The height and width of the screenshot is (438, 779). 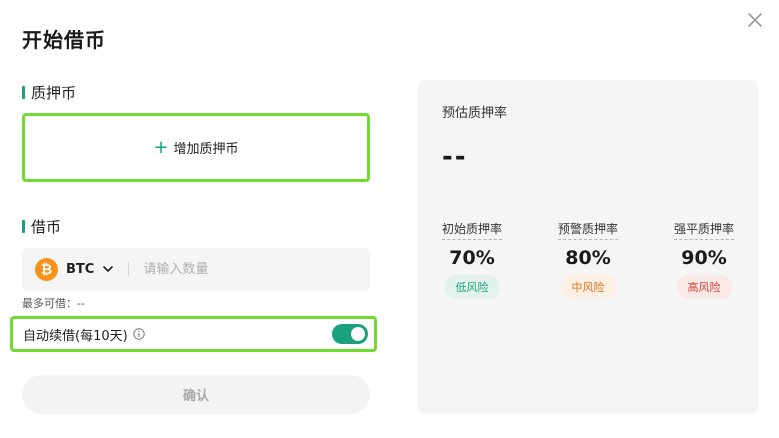 What do you see at coordinates (64, 40) in the screenshot?
I see `dialog-title: 开始借币` at bounding box center [64, 40].